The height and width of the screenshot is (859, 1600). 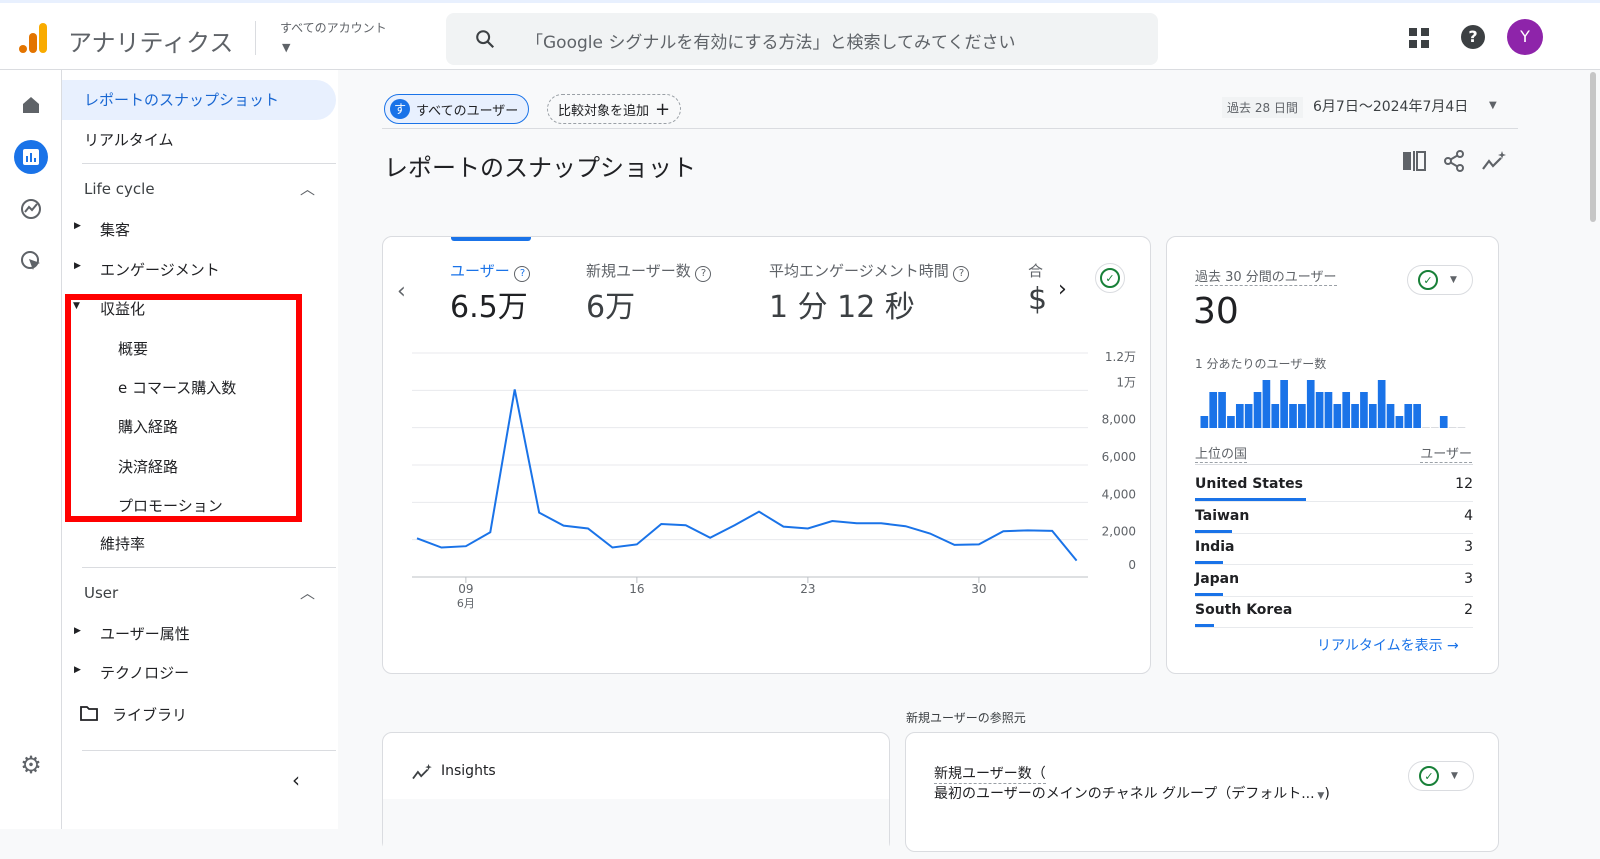 I want to click on sidebar-item-snapshot: レポートのスナップショット, so click(x=181, y=99).